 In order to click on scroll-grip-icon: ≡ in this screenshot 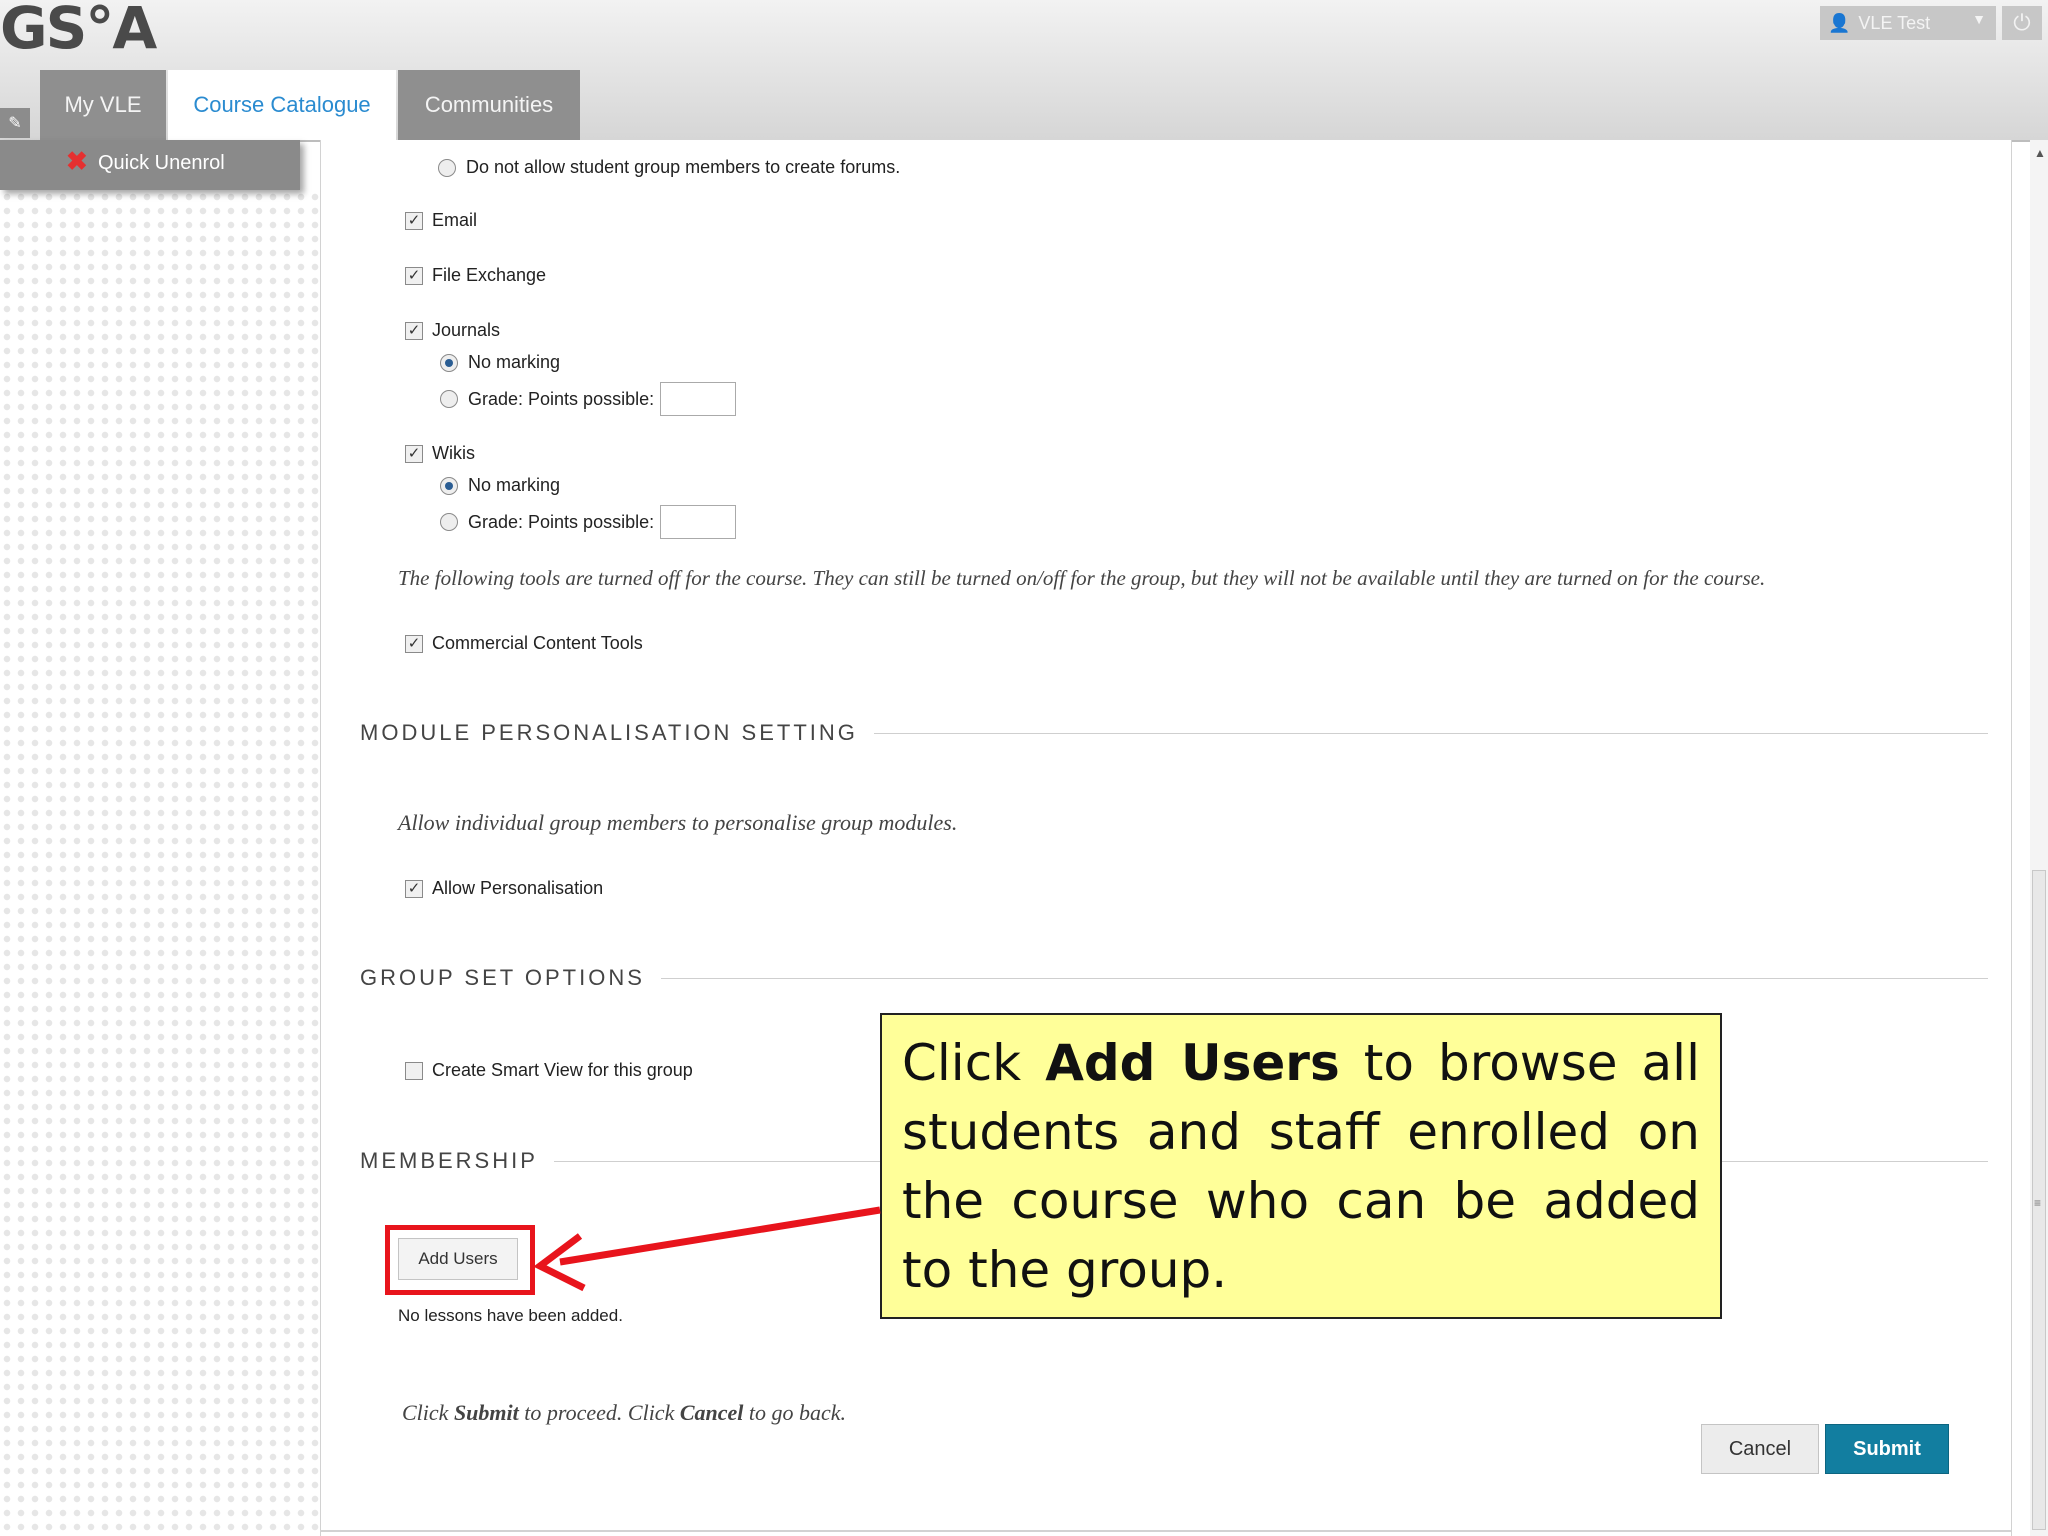, I will do `click(2038, 1203)`.